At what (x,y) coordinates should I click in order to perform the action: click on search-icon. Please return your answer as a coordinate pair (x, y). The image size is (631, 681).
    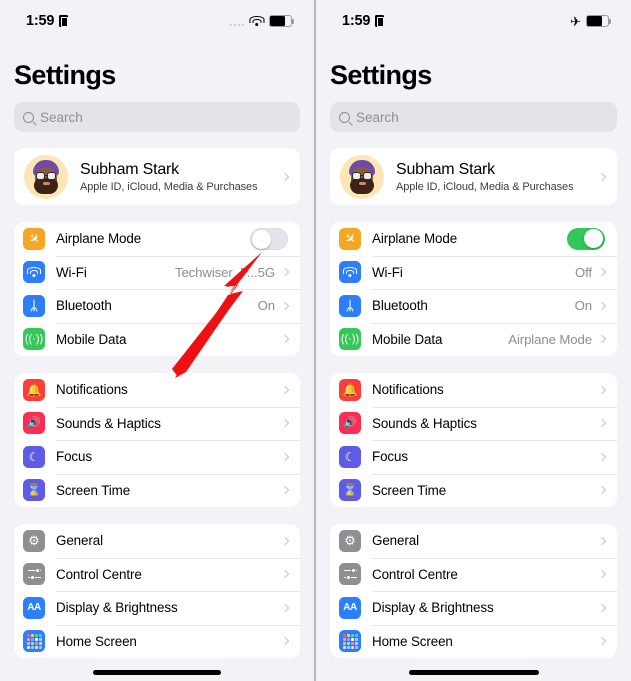
    Looking at the image, I should click on (344, 117).